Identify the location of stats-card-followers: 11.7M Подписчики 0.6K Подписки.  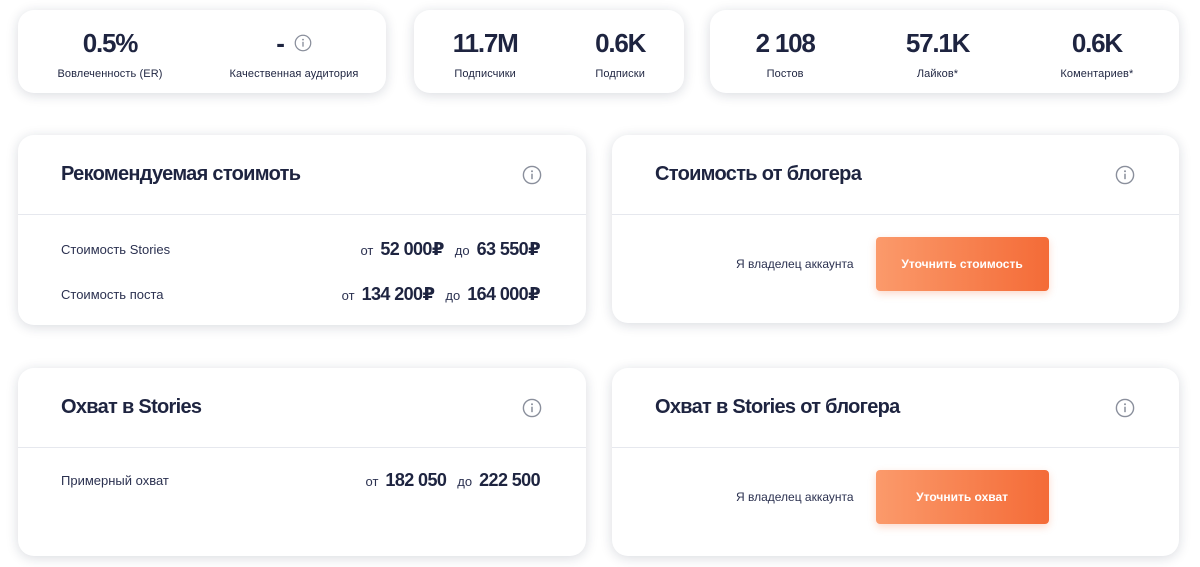
(549, 51).